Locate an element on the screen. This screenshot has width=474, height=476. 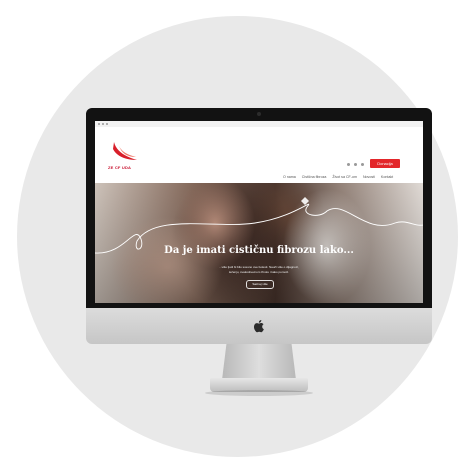
nav-item: Novosti is located at coordinates (369, 177).